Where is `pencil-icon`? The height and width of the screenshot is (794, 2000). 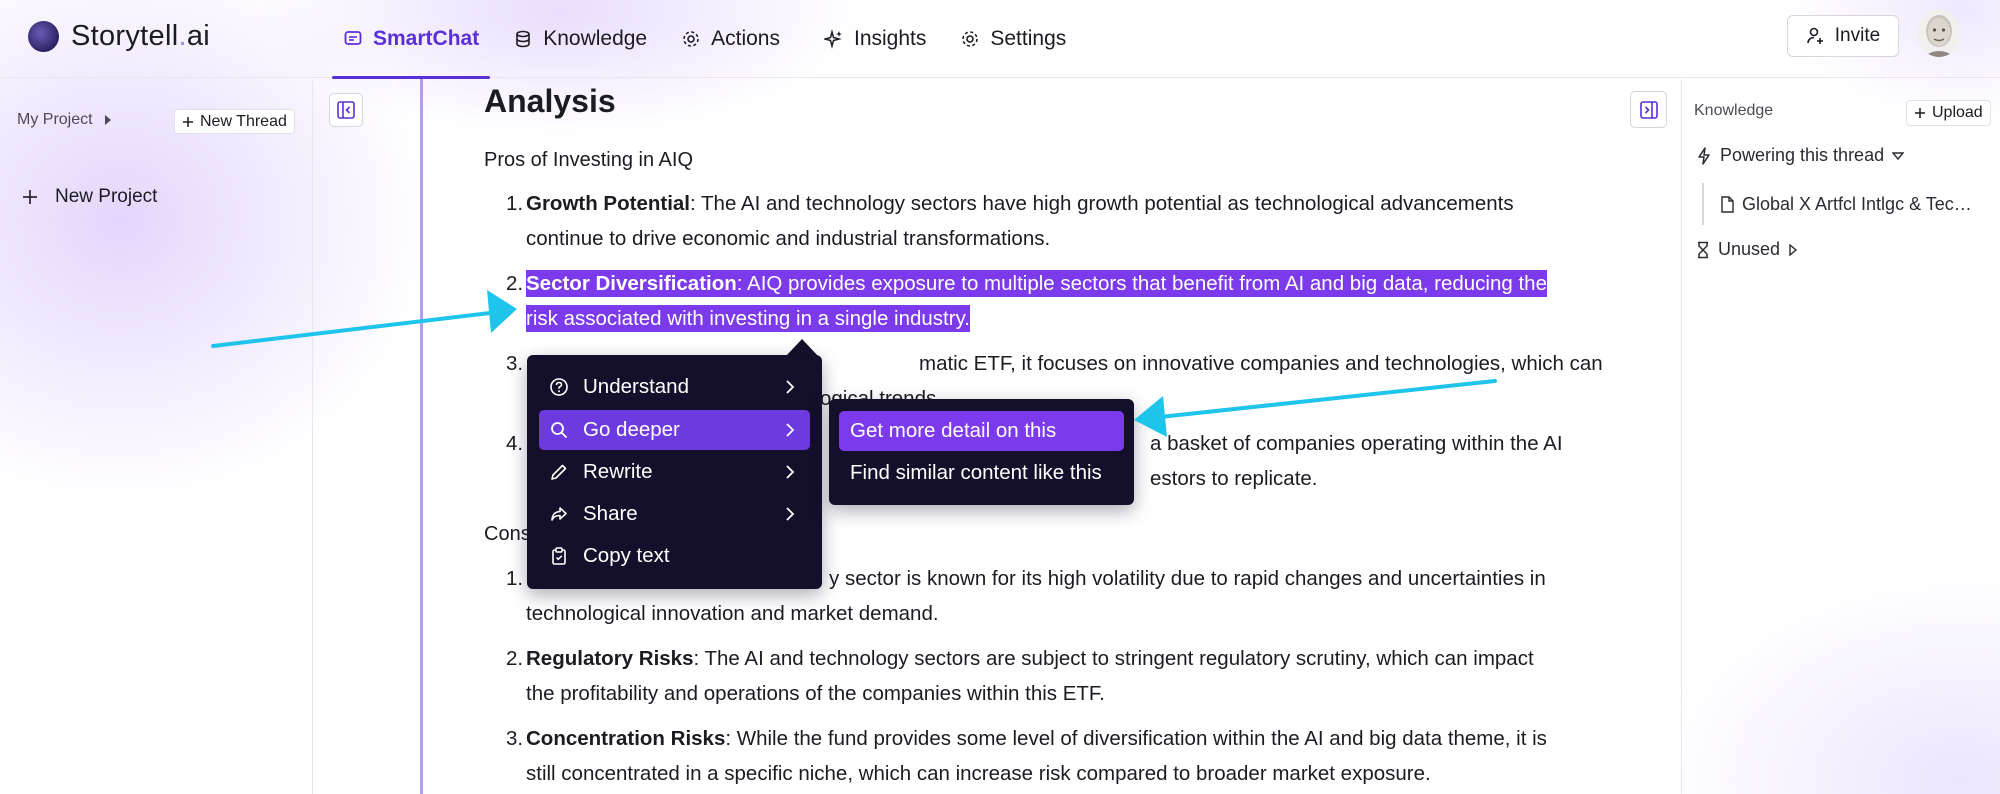
pencil-icon is located at coordinates (559, 472).